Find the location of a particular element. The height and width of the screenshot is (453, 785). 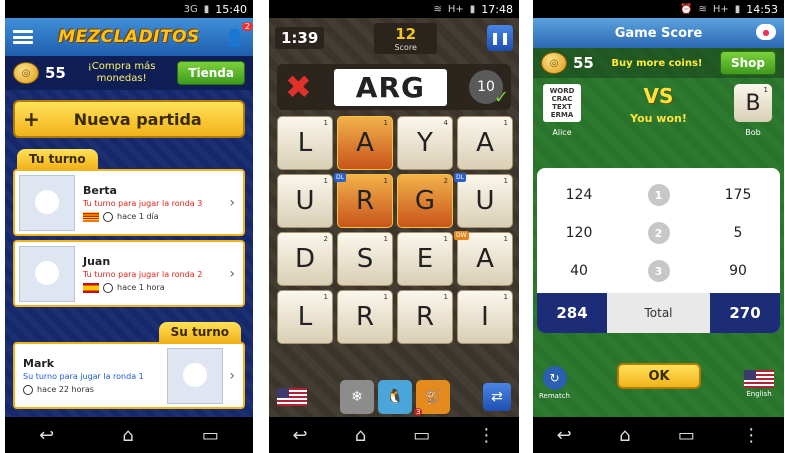

tile-value: 4 is located at coordinates (445, 123).